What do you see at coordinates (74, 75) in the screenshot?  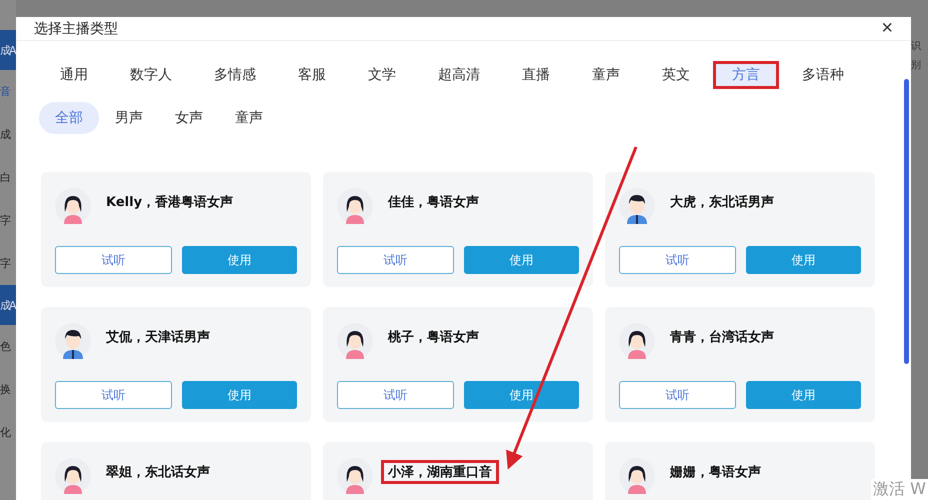 I see `category-tab: 通用` at bounding box center [74, 75].